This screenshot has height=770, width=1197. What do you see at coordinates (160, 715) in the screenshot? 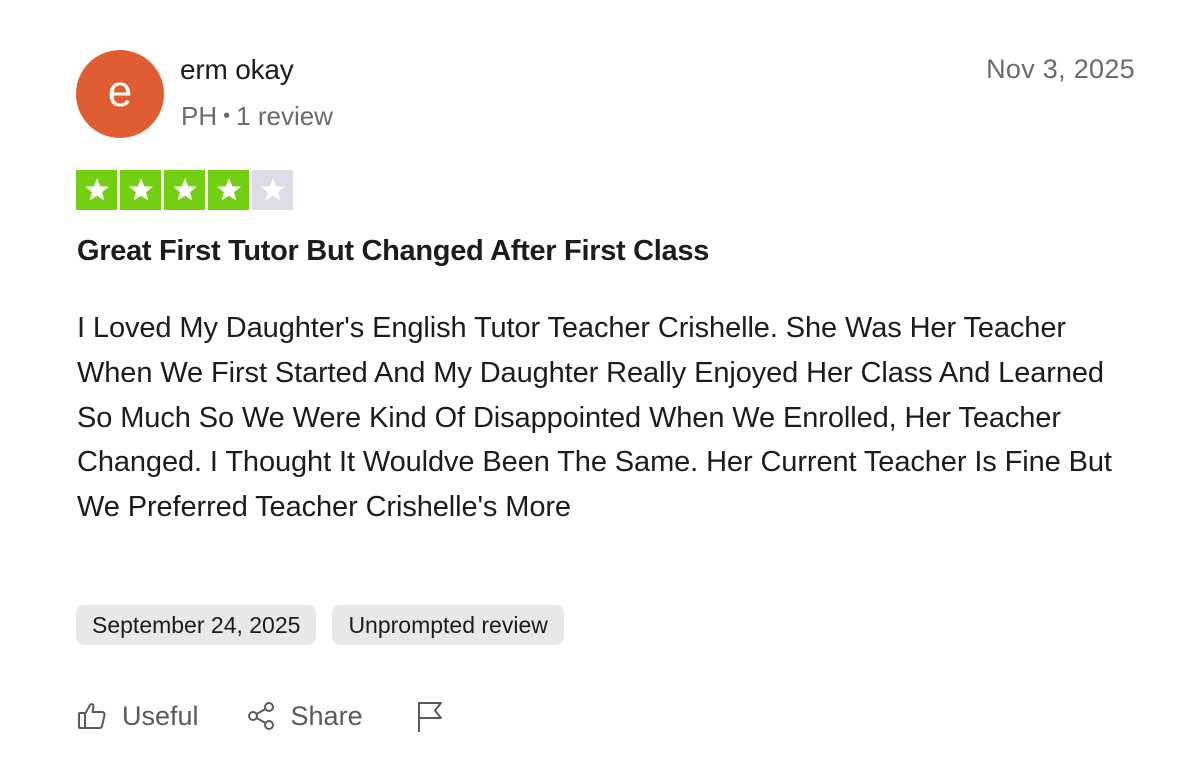
I see `useful-label: Useful` at bounding box center [160, 715].